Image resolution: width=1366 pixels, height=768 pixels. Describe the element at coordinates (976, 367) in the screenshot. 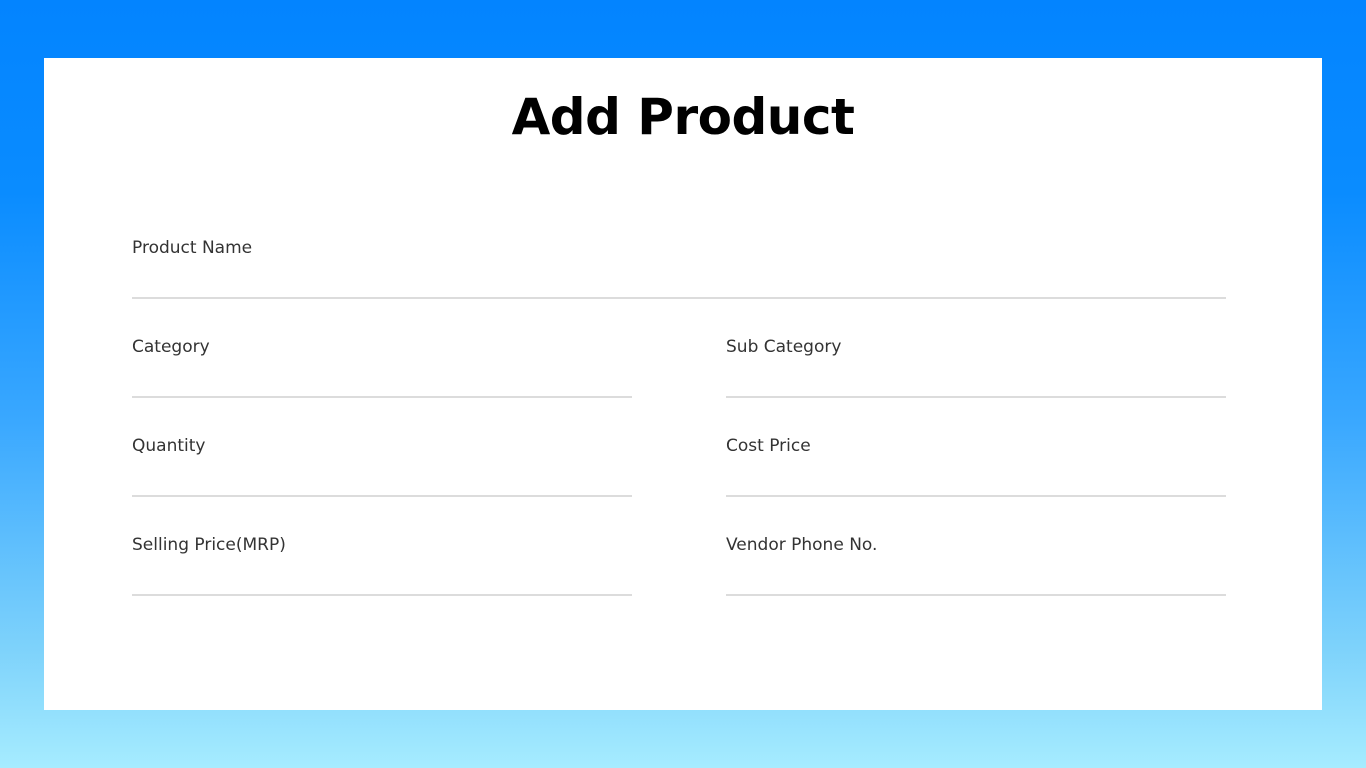

I see `sub-category-field: Sub Category` at that location.